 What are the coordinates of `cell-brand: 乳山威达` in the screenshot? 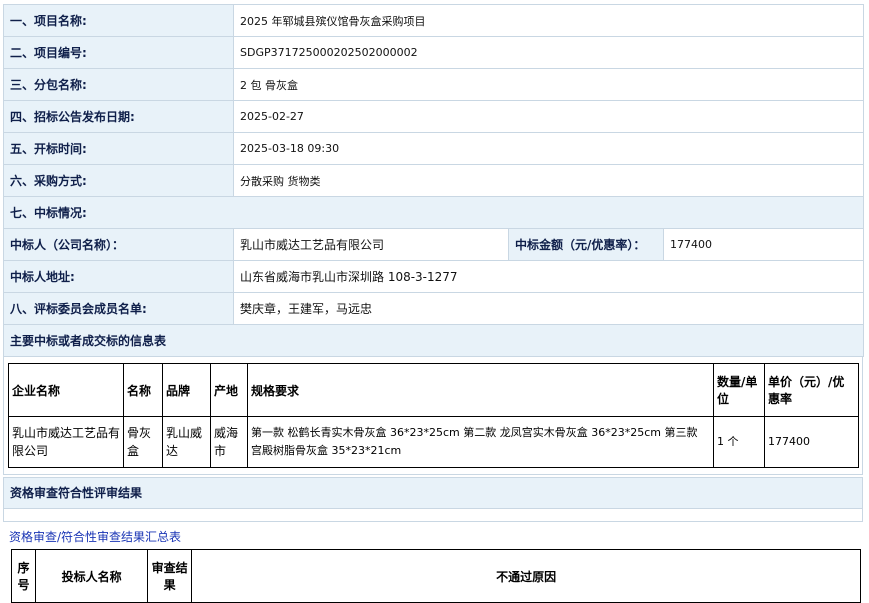 It's located at (186, 442).